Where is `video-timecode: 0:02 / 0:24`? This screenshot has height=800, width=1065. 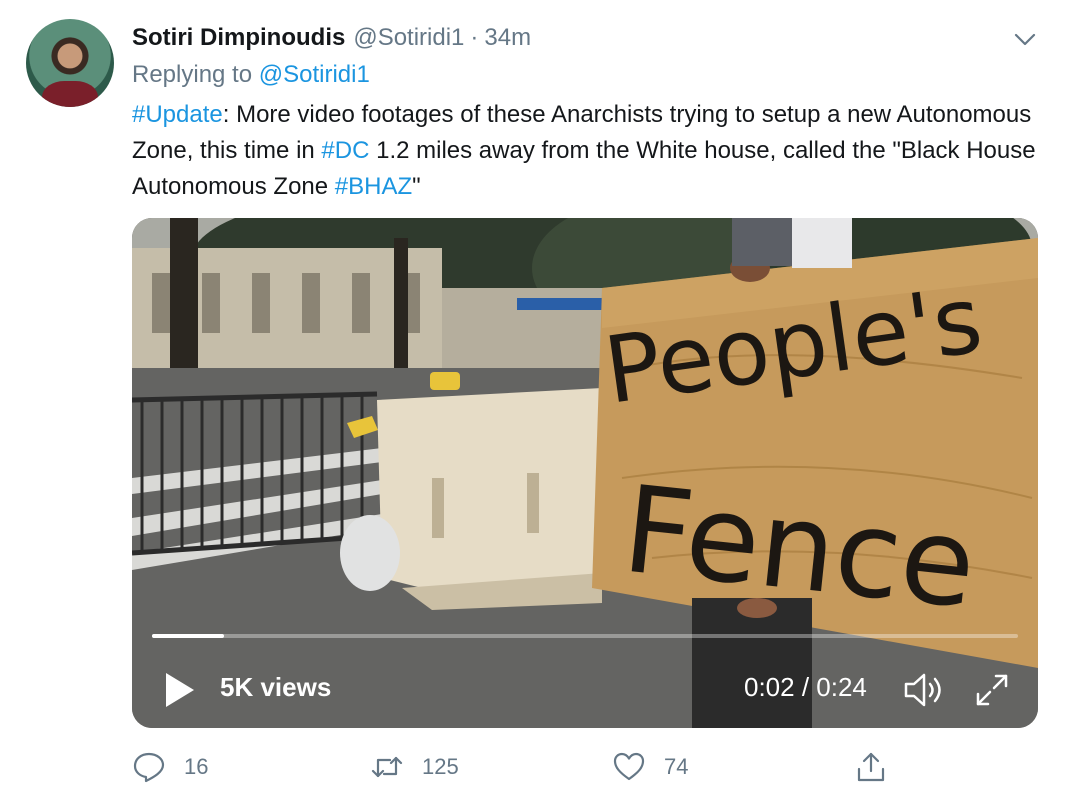
video-timecode: 0:02 / 0:24 is located at coordinates (805, 687).